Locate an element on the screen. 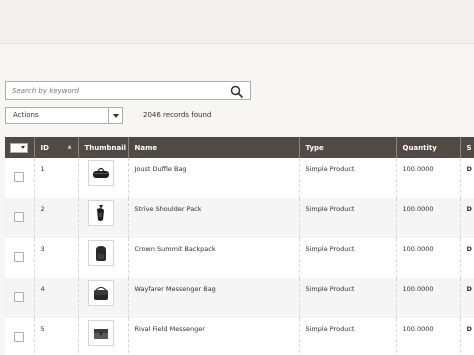 This screenshot has width=474, height=355. records-count: 2046 records found is located at coordinates (177, 115).